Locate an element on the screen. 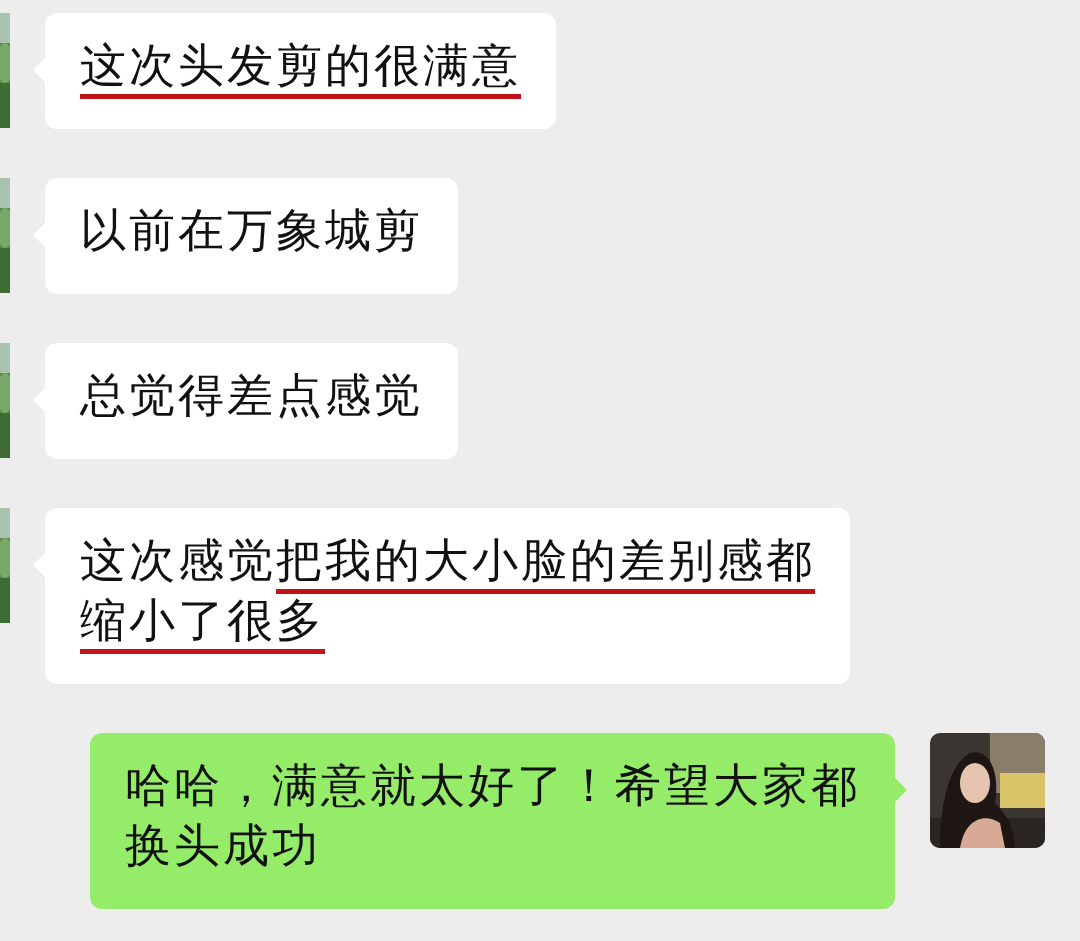 The width and height of the screenshot is (1080, 941). message-text: 缩小了很多 is located at coordinates (202, 625).